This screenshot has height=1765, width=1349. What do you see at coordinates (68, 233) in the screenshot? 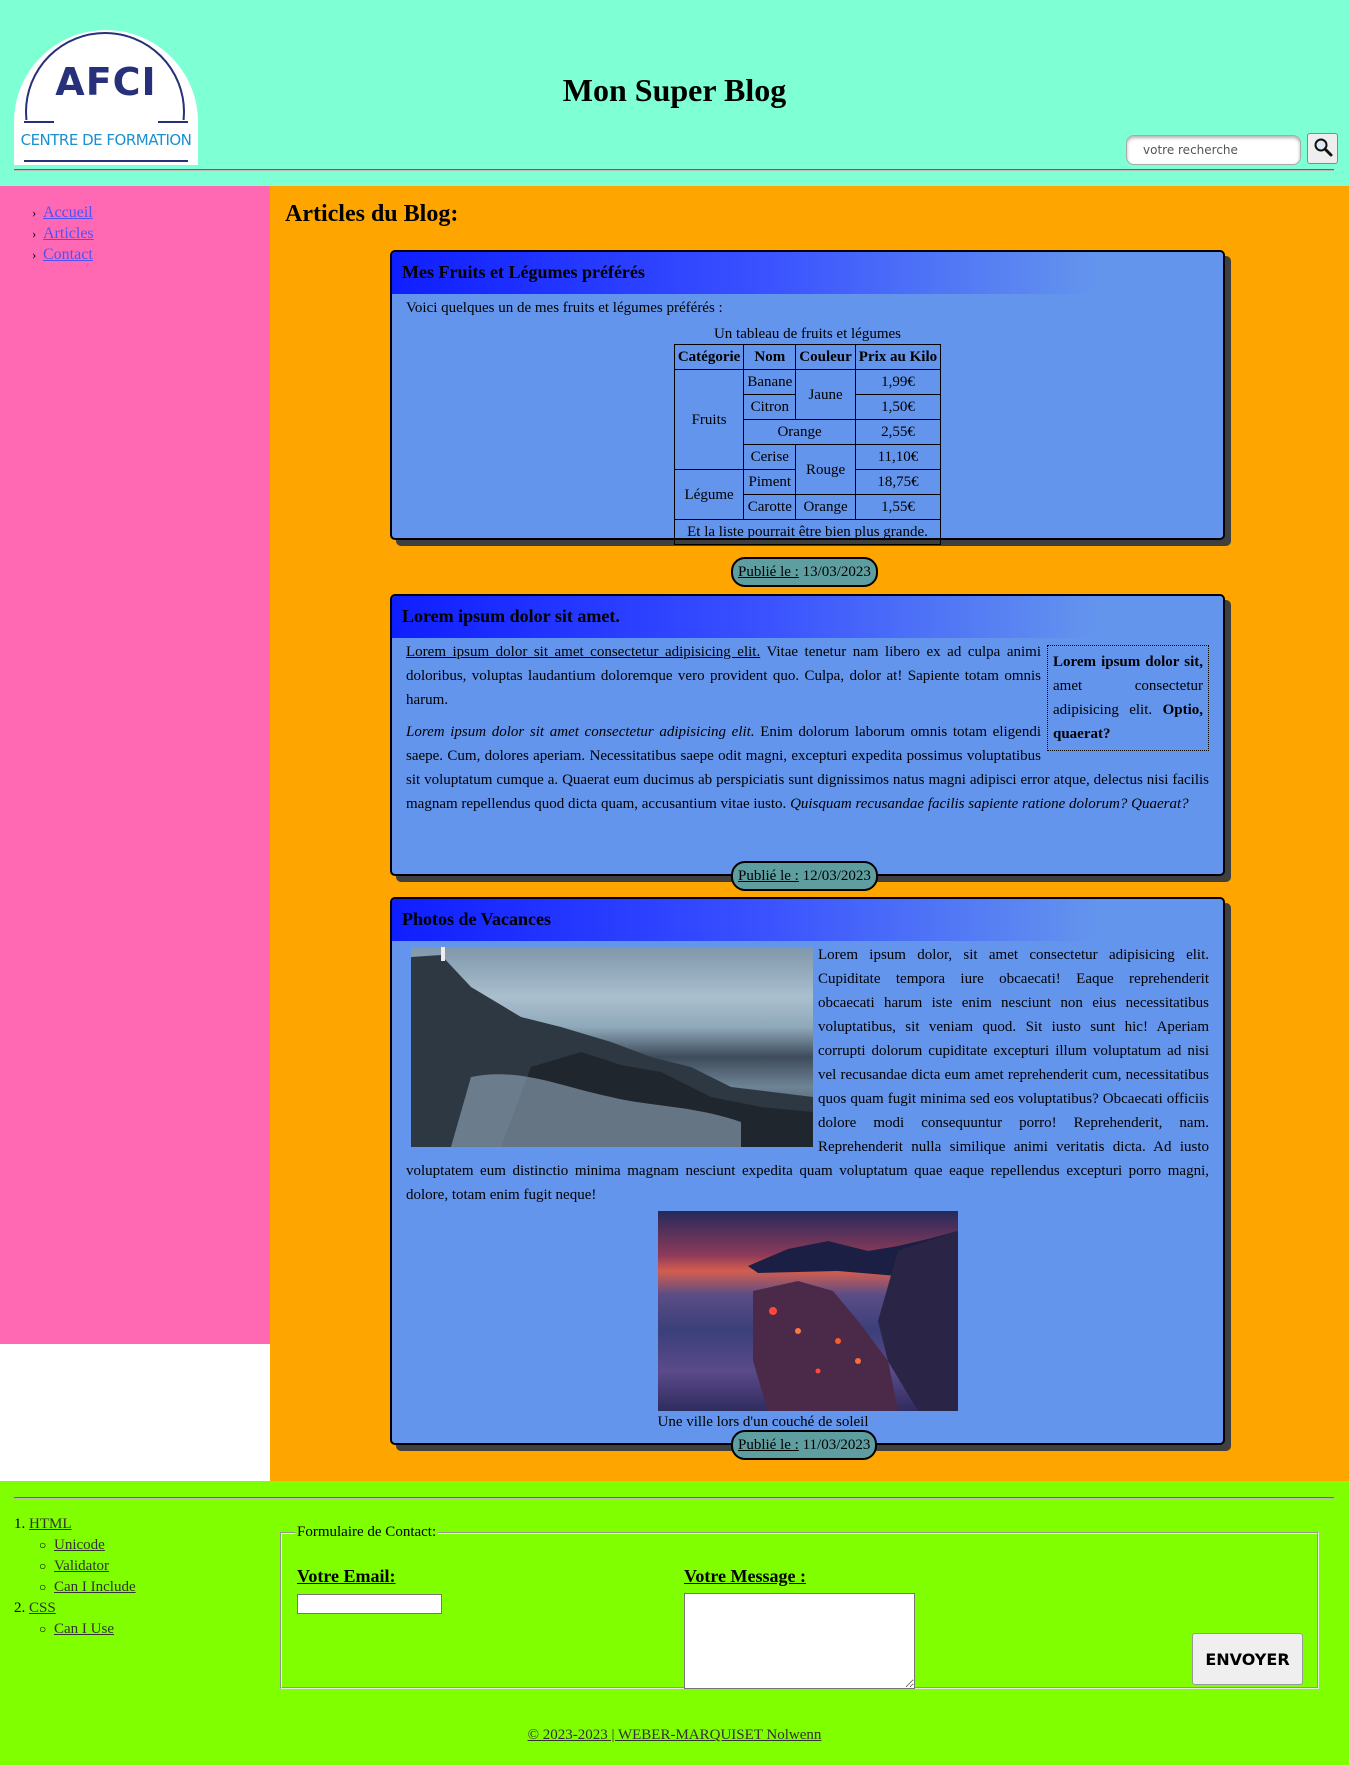
I see `nav-link-articles: Articles` at bounding box center [68, 233].